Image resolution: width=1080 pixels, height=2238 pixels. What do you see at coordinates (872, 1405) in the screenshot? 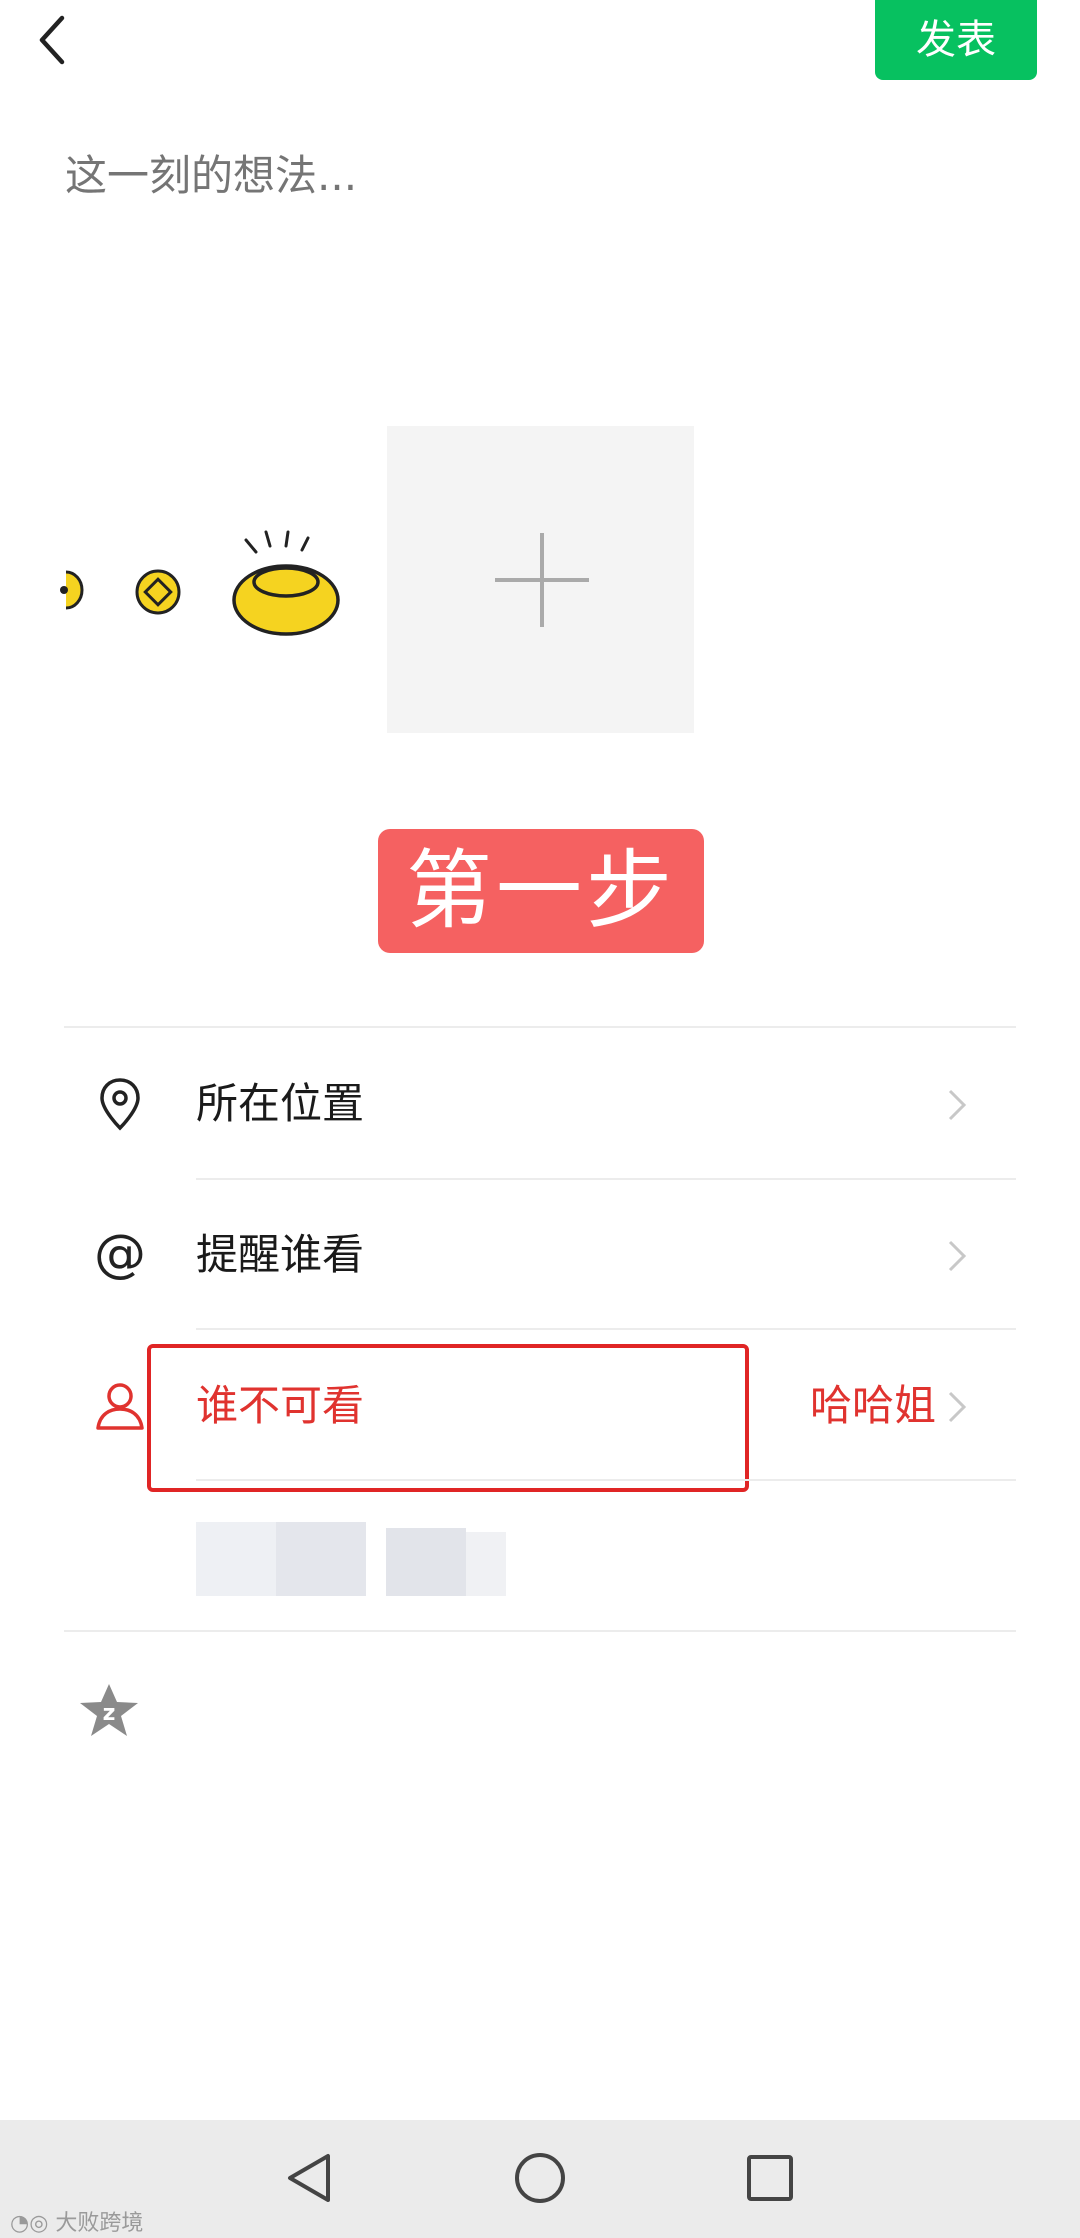
I see `privacy-value: 哈哈姐` at bounding box center [872, 1405].